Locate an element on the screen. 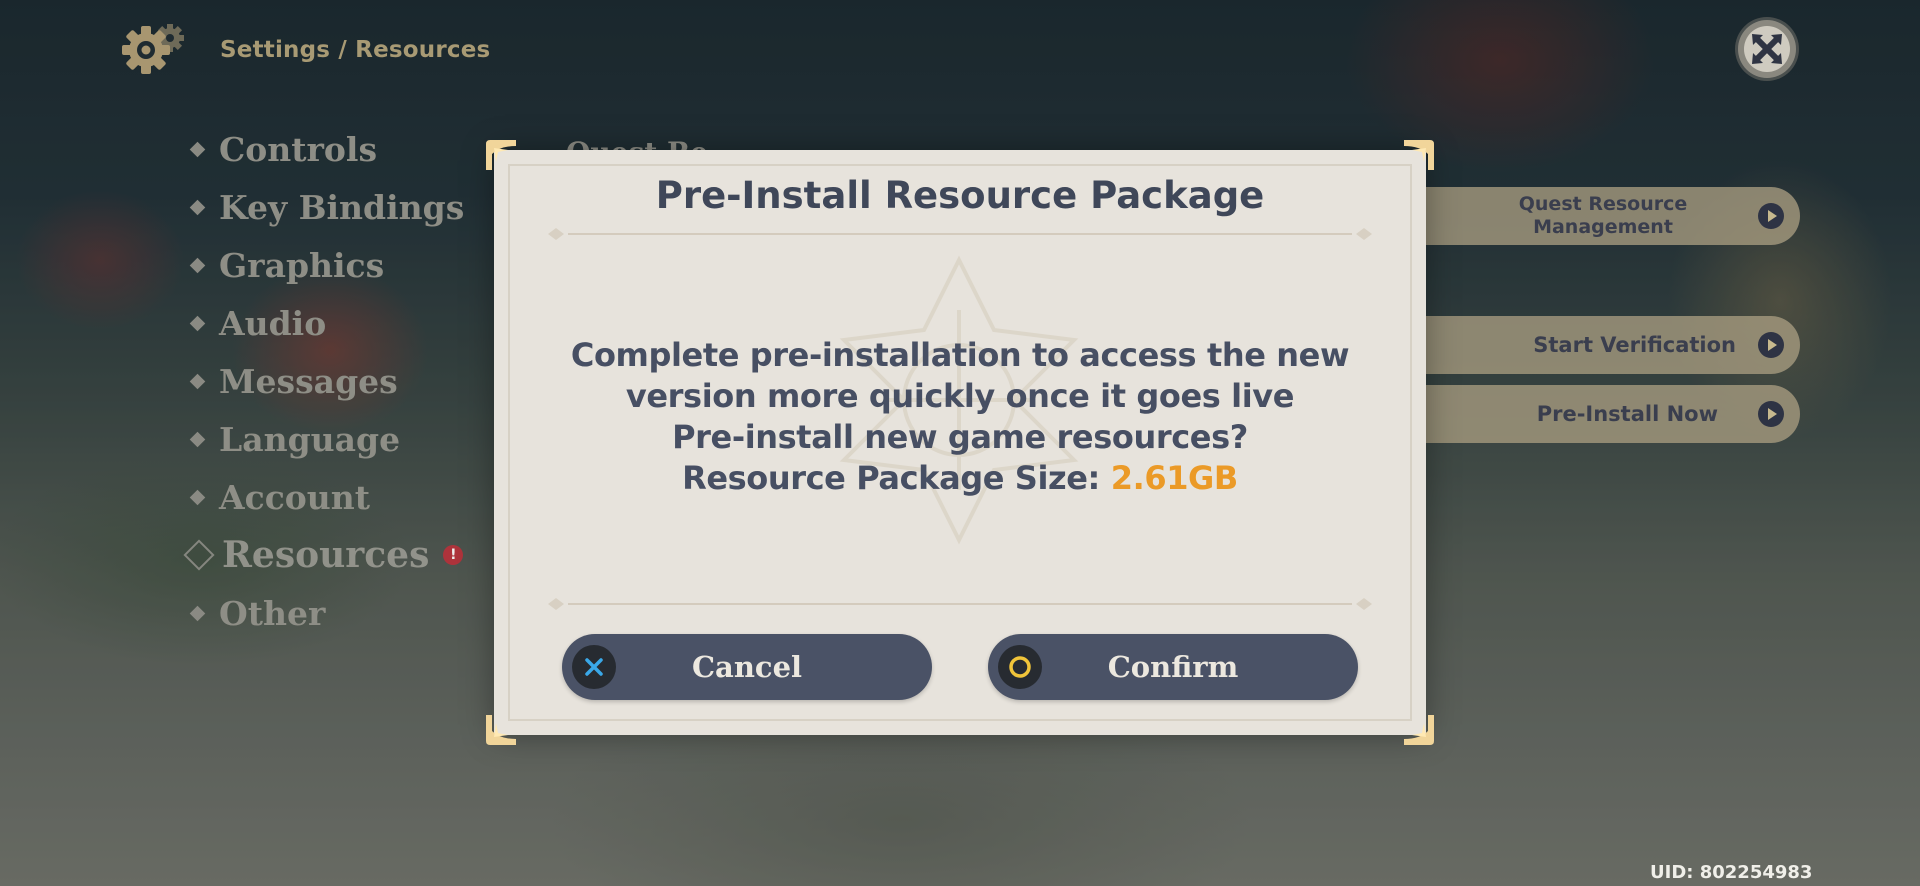 Image resolution: width=1920 pixels, height=886 pixels. close-icon is located at coordinates (1767, 49).